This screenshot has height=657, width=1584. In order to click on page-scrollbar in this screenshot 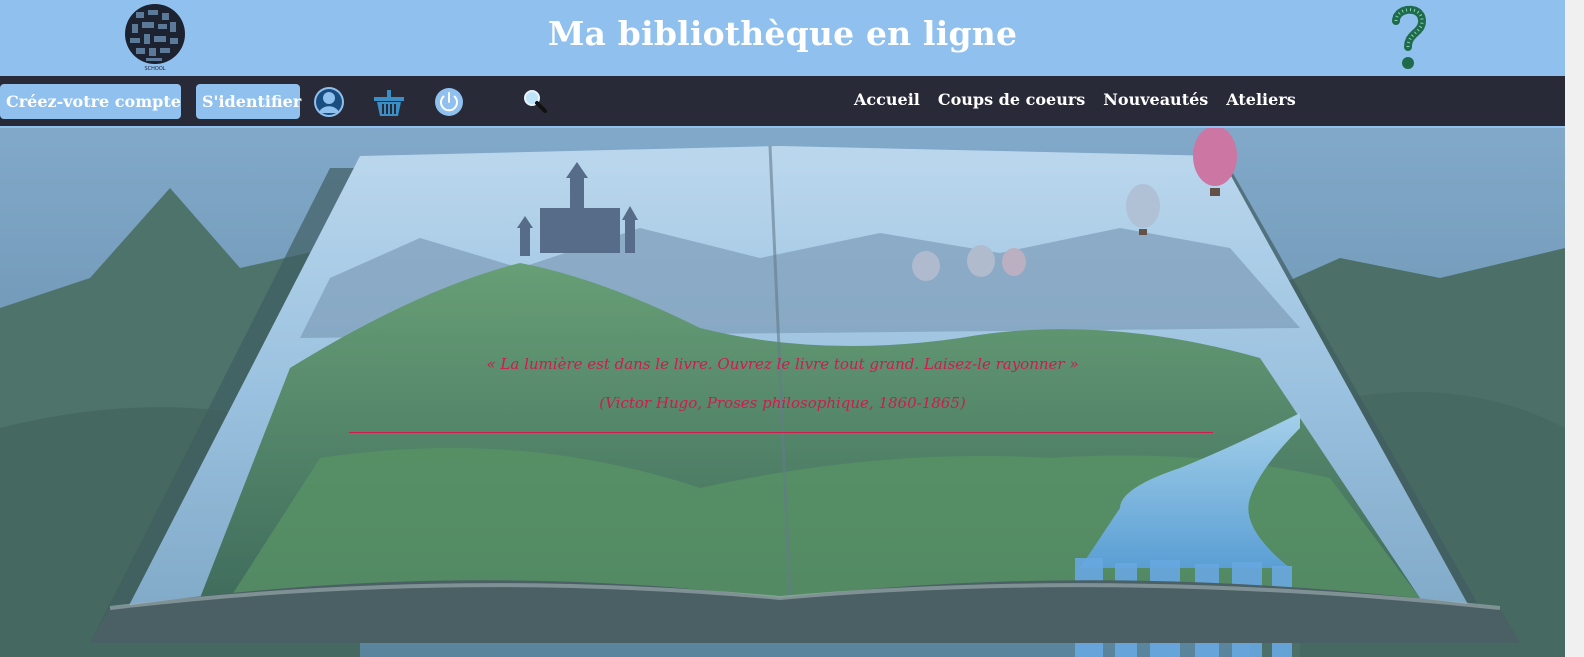, I will do `click(1574, 328)`.